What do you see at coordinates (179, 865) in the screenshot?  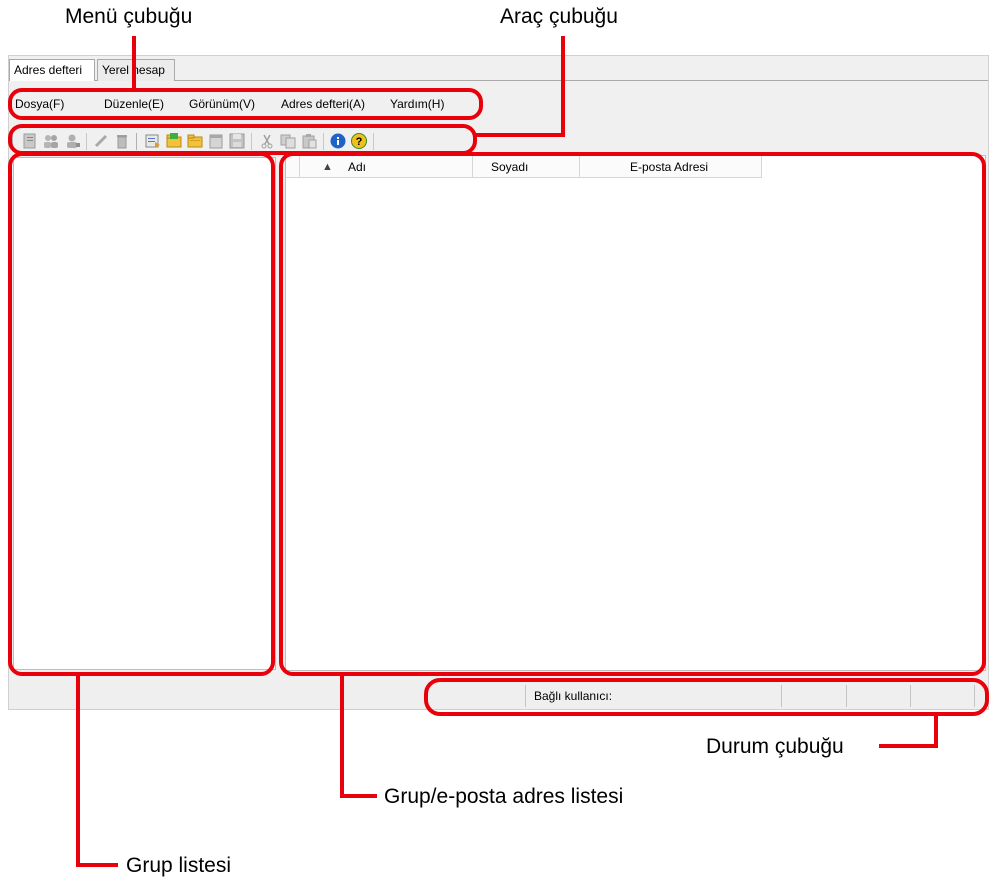 I see `callout-grouplist: Grup listesi` at bounding box center [179, 865].